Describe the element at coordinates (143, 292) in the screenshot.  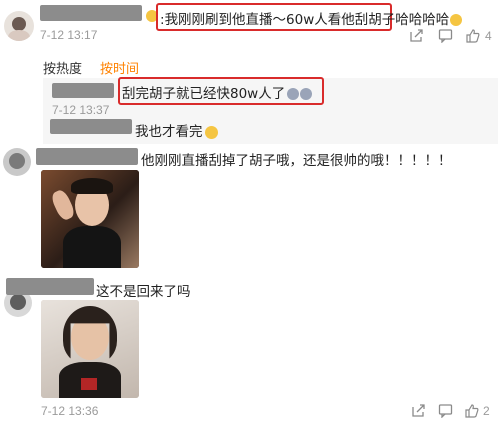
I see `comment-text: 这不是回来了吗` at that location.